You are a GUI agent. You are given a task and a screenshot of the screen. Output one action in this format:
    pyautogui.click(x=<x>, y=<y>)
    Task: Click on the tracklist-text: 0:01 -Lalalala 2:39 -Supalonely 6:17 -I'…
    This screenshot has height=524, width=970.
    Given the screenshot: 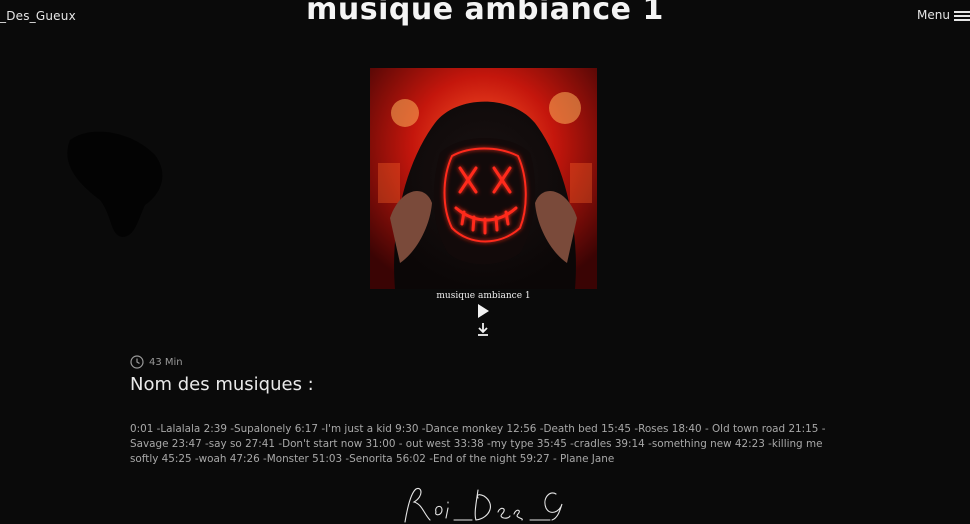 What is the action you would take?
    pyautogui.click(x=478, y=444)
    